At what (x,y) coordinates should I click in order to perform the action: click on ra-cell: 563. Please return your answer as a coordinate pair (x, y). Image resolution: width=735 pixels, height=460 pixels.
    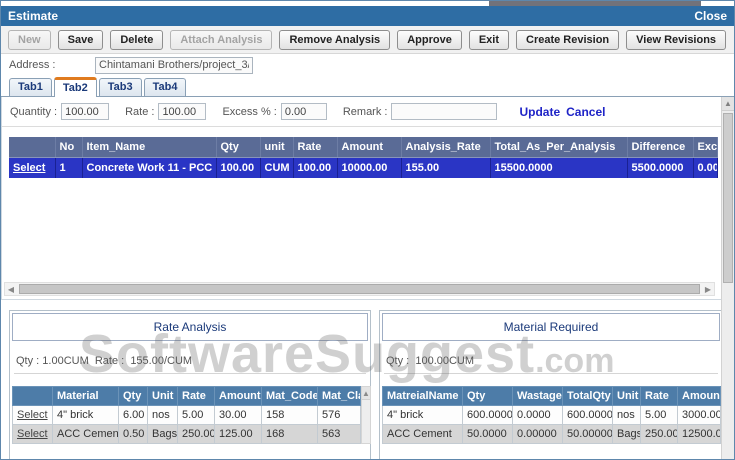
    Looking at the image, I should click on (339, 434).